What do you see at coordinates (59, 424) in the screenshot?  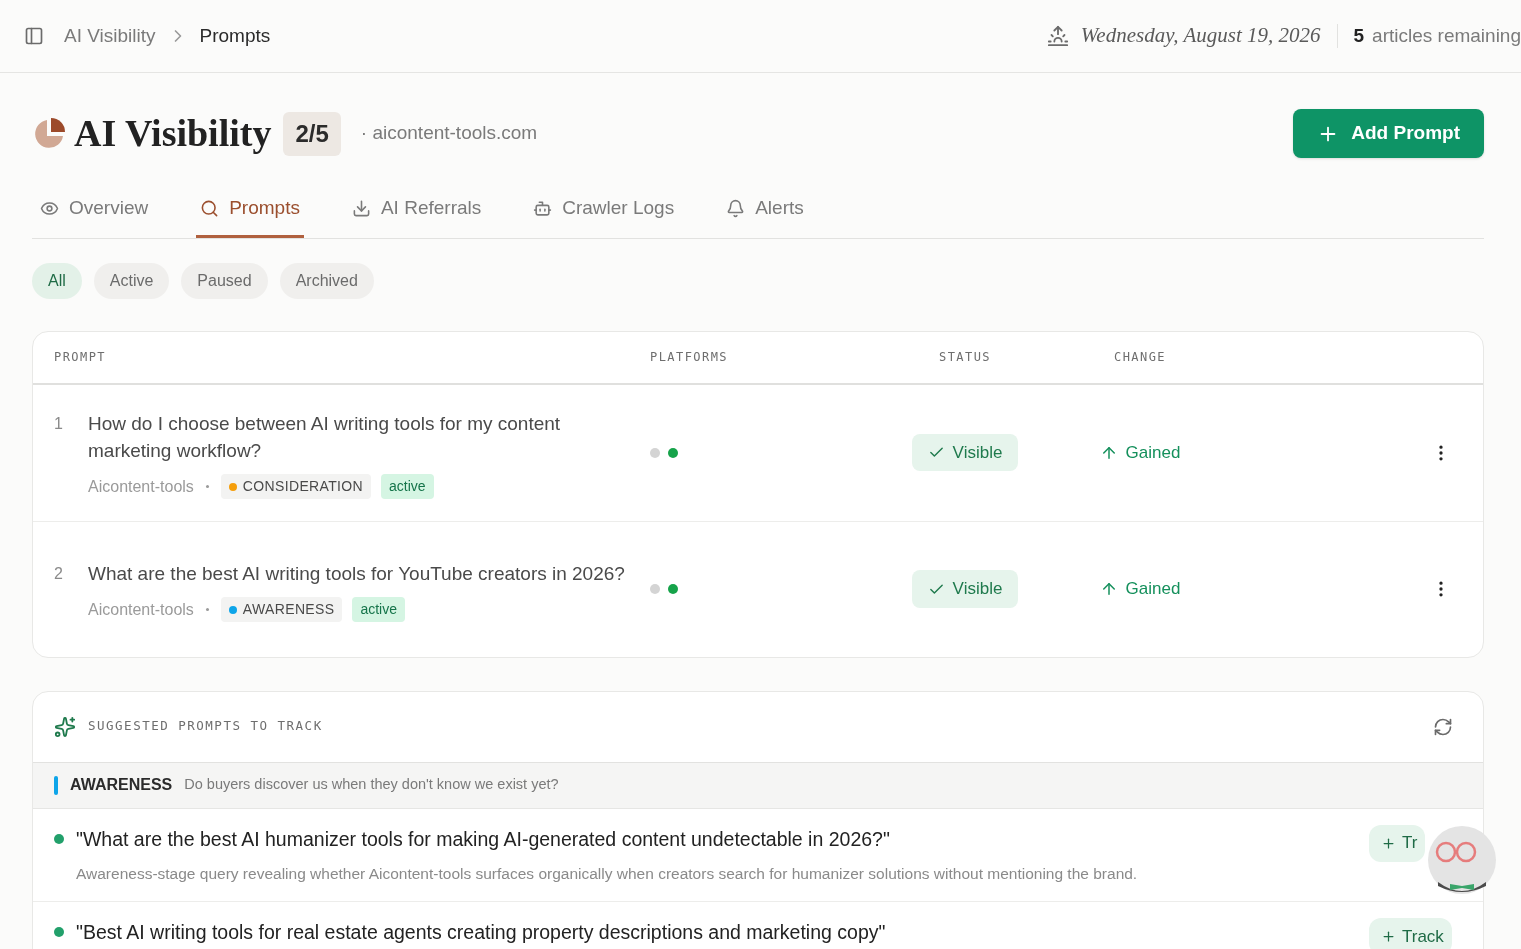 I see `row-number: 1` at bounding box center [59, 424].